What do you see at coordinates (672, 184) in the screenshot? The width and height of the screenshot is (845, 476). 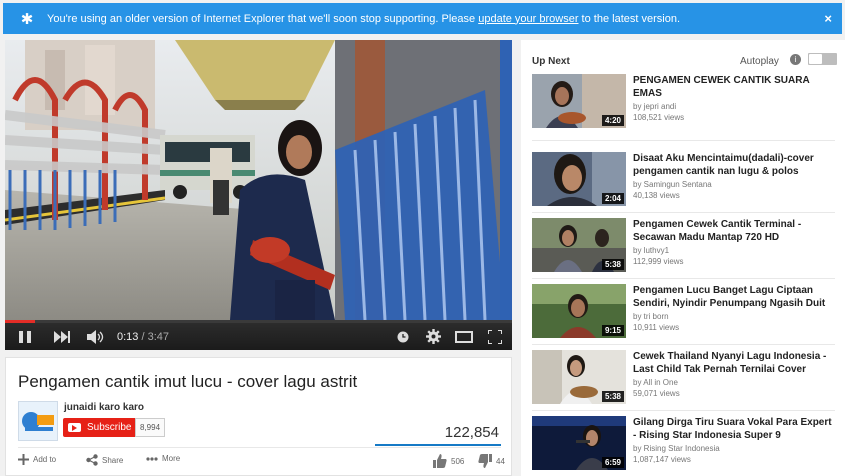 I see `recommended-channel: by Samingun Sentana` at bounding box center [672, 184].